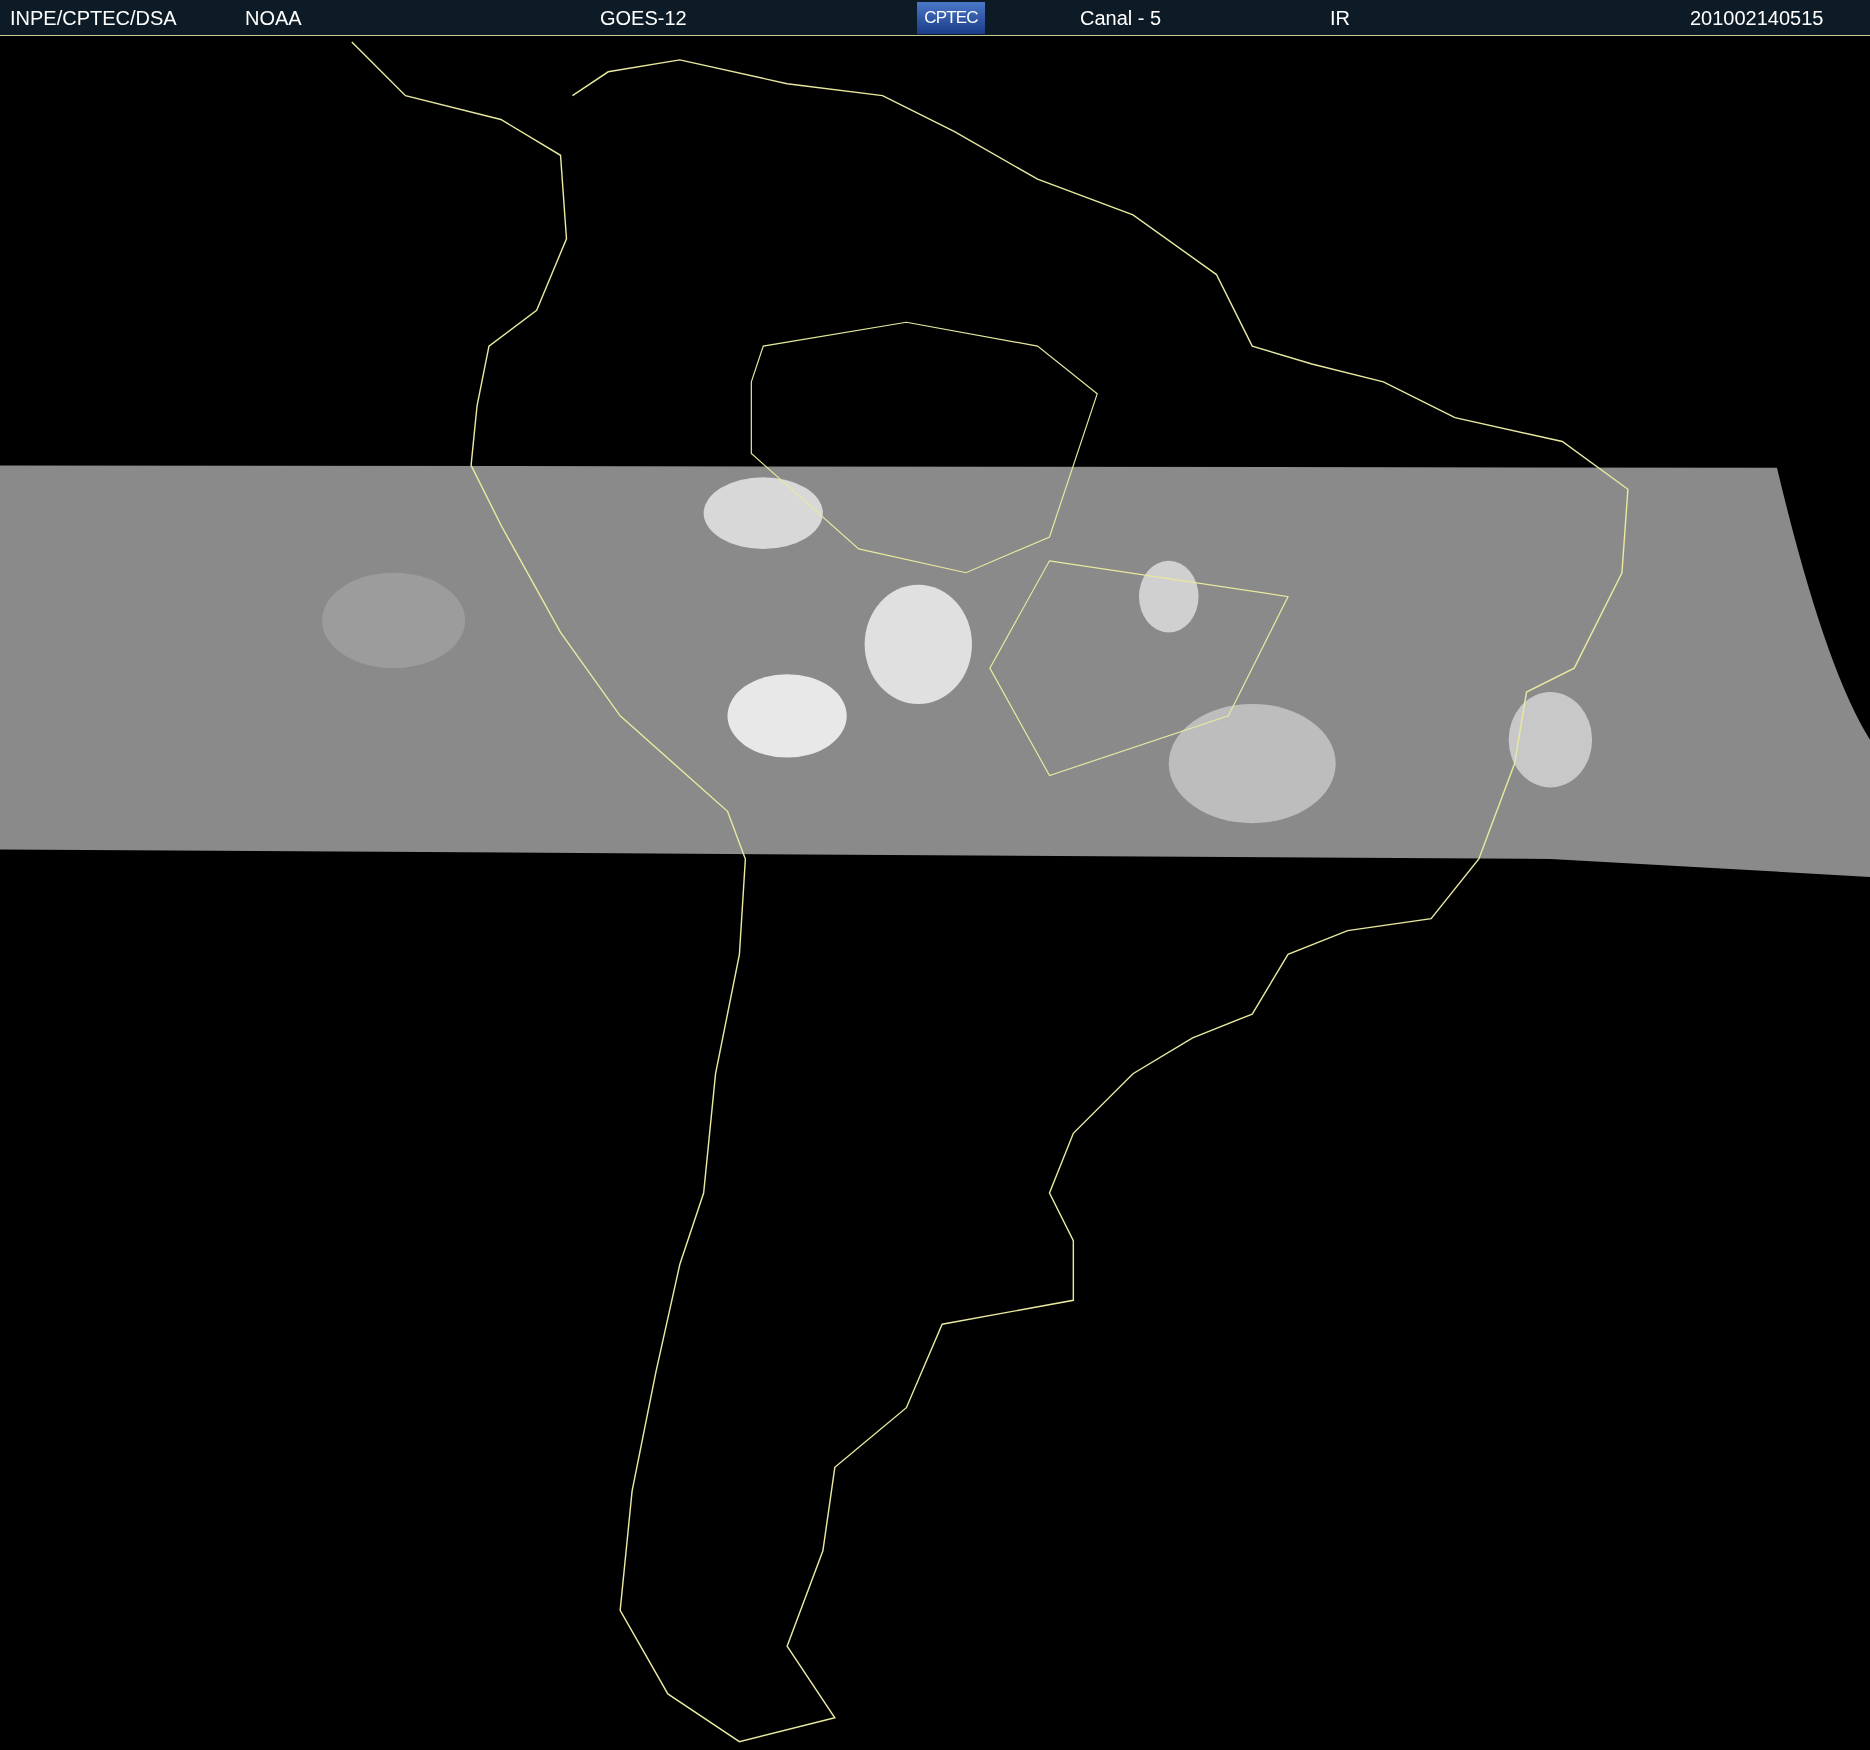 This screenshot has height=1750, width=1870. I want to click on logo: CPTEC, so click(951, 17).